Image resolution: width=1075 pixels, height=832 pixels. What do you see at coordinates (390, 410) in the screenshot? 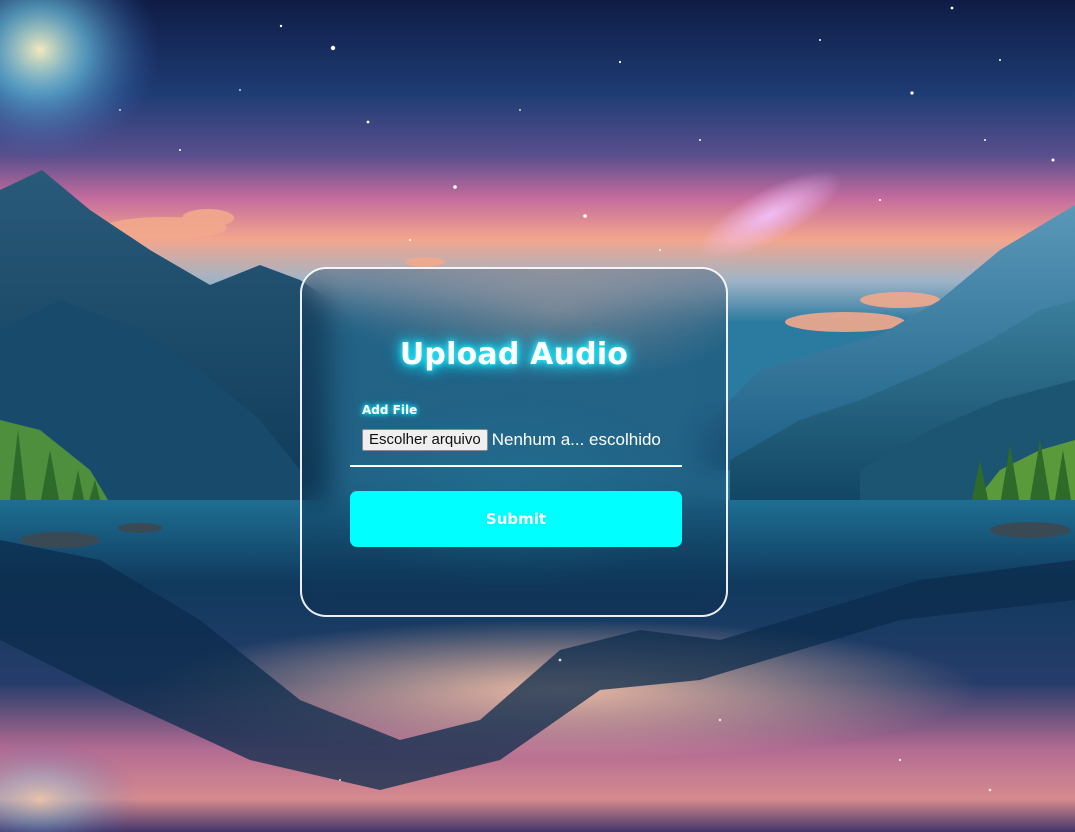
I see `add-file-label: Add File` at bounding box center [390, 410].